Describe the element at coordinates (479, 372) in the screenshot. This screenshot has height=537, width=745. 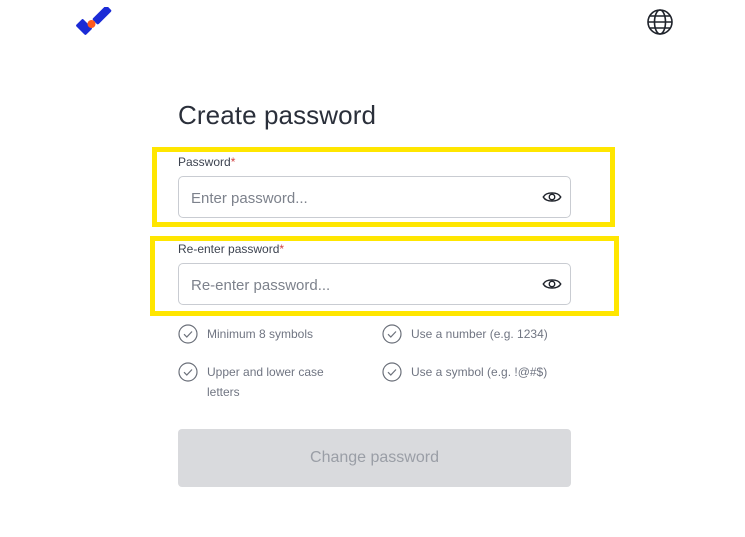
I see `requirement-text: Use a symbol (e.g. !@#$)` at that location.